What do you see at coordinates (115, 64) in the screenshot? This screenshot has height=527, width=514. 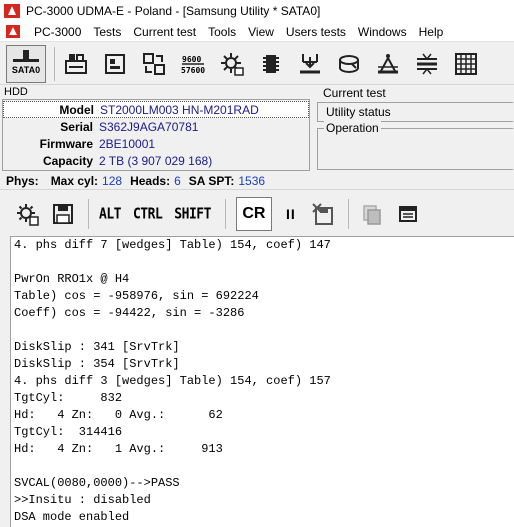 I see `drive-info-icon` at bounding box center [115, 64].